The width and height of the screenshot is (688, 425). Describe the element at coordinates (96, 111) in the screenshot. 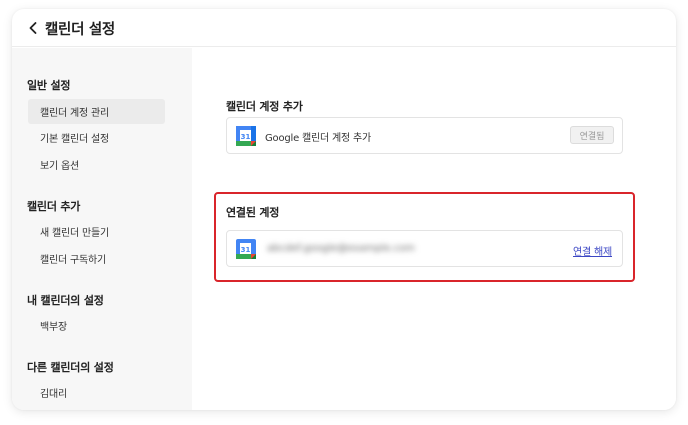

I see `sidebar-item-account-management: 캘린더 계정 관리` at that location.